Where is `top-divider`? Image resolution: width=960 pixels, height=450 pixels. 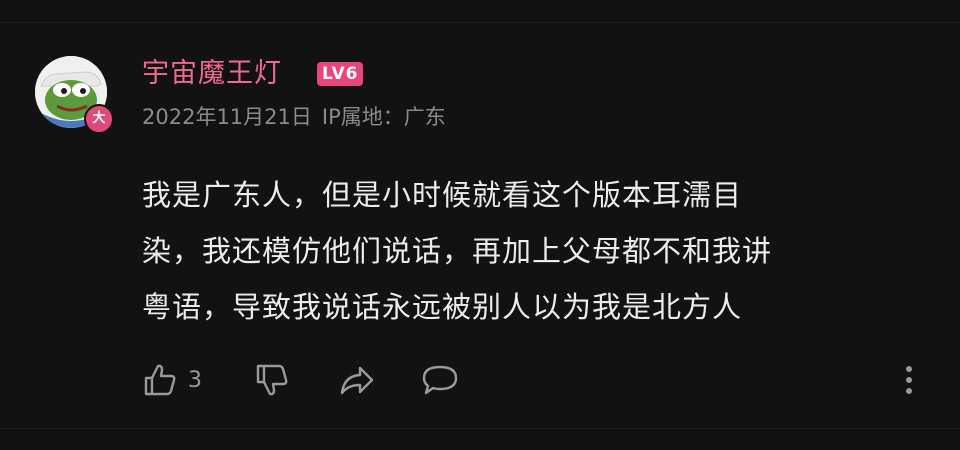
top-divider is located at coordinates (480, 22).